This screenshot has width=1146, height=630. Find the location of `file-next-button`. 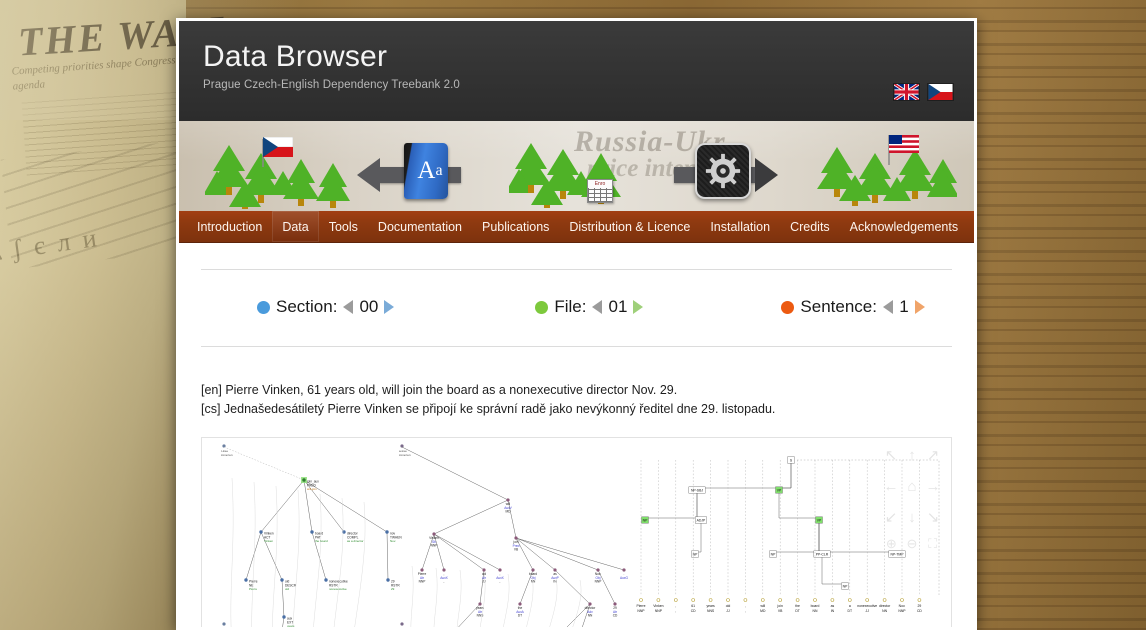

file-next-button is located at coordinates (638, 307).